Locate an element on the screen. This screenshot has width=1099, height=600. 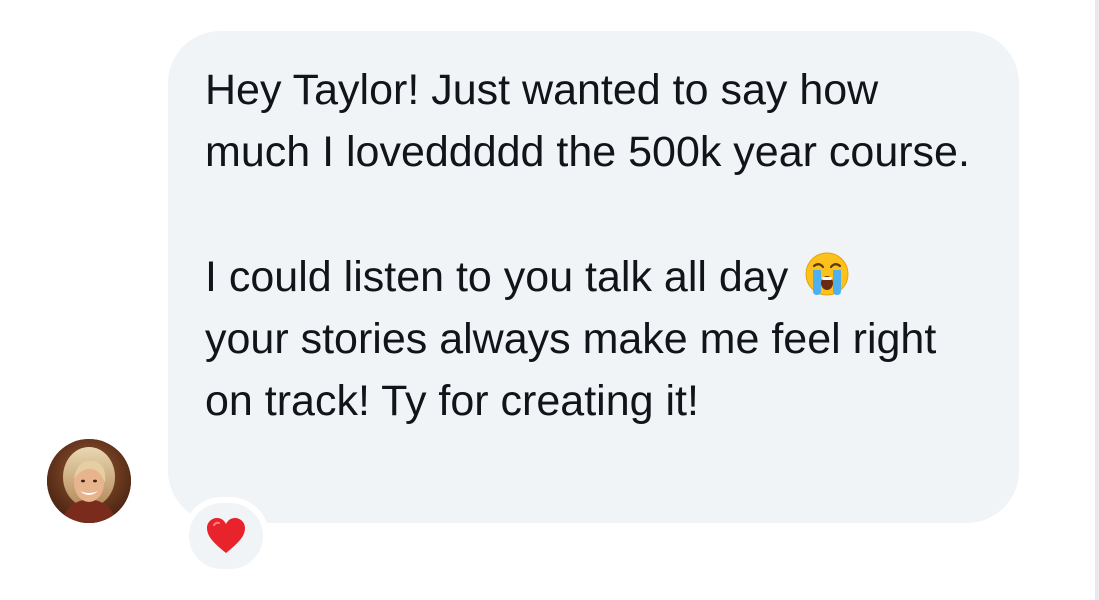
red-heart-icon is located at coordinates (226, 535).